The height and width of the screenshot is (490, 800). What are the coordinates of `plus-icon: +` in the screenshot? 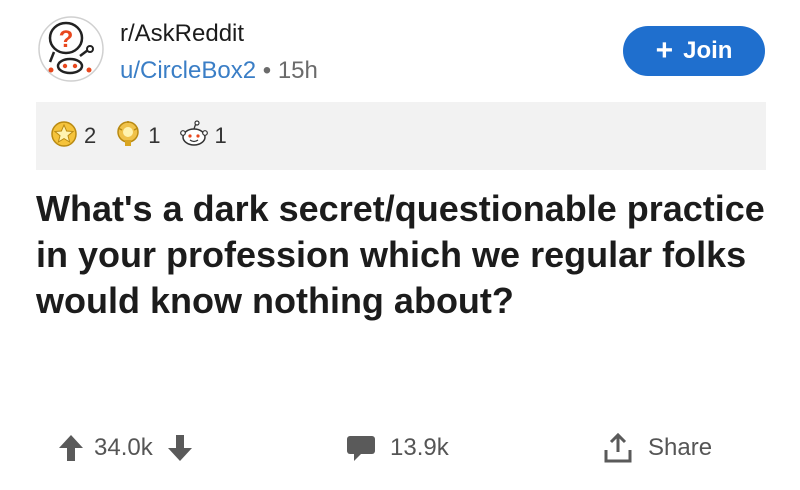 It's located at (664, 50).